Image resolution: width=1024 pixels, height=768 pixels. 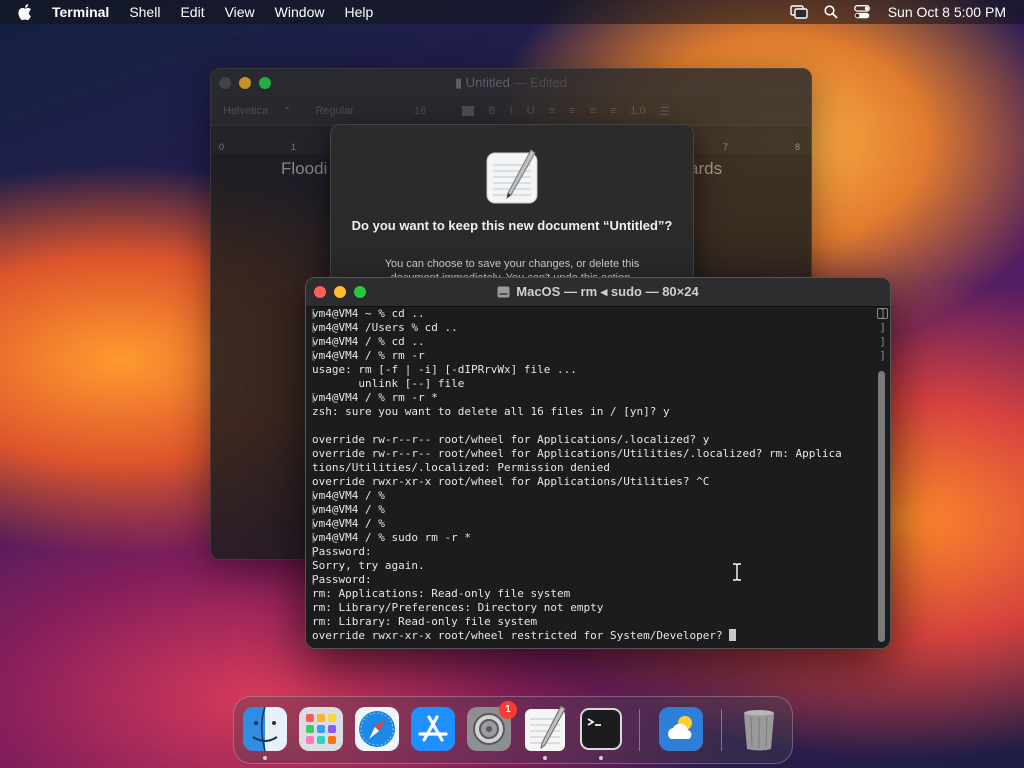 What do you see at coordinates (26, 12) in the screenshot?
I see `apple-menu-icon` at bounding box center [26, 12].